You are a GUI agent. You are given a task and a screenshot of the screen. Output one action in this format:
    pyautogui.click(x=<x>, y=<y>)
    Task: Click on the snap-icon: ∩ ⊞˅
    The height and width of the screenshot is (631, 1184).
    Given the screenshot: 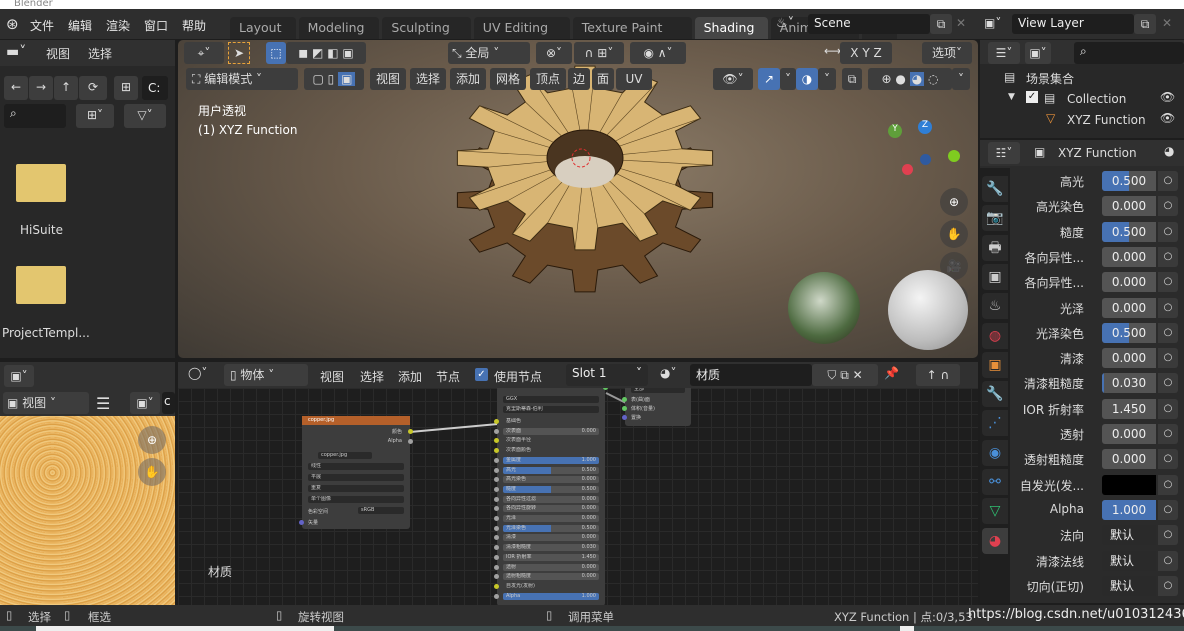 What is the action you would take?
    pyautogui.click(x=599, y=53)
    